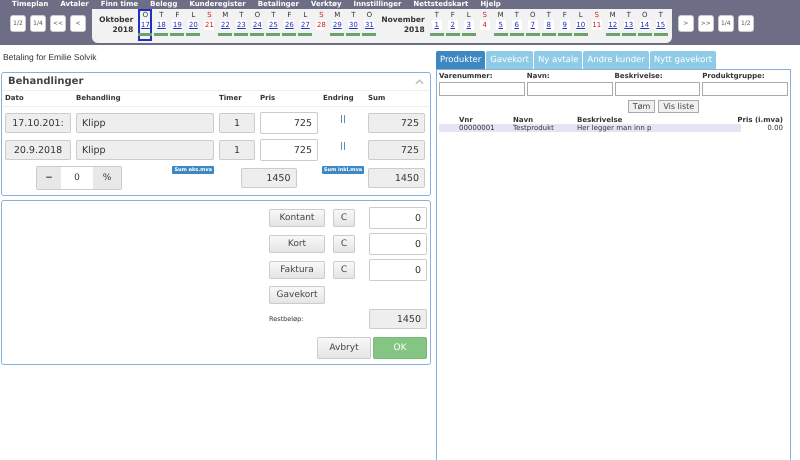 The image size is (800, 460). Describe the element at coordinates (49, 178) in the screenshot. I see `minus-button: −` at that location.